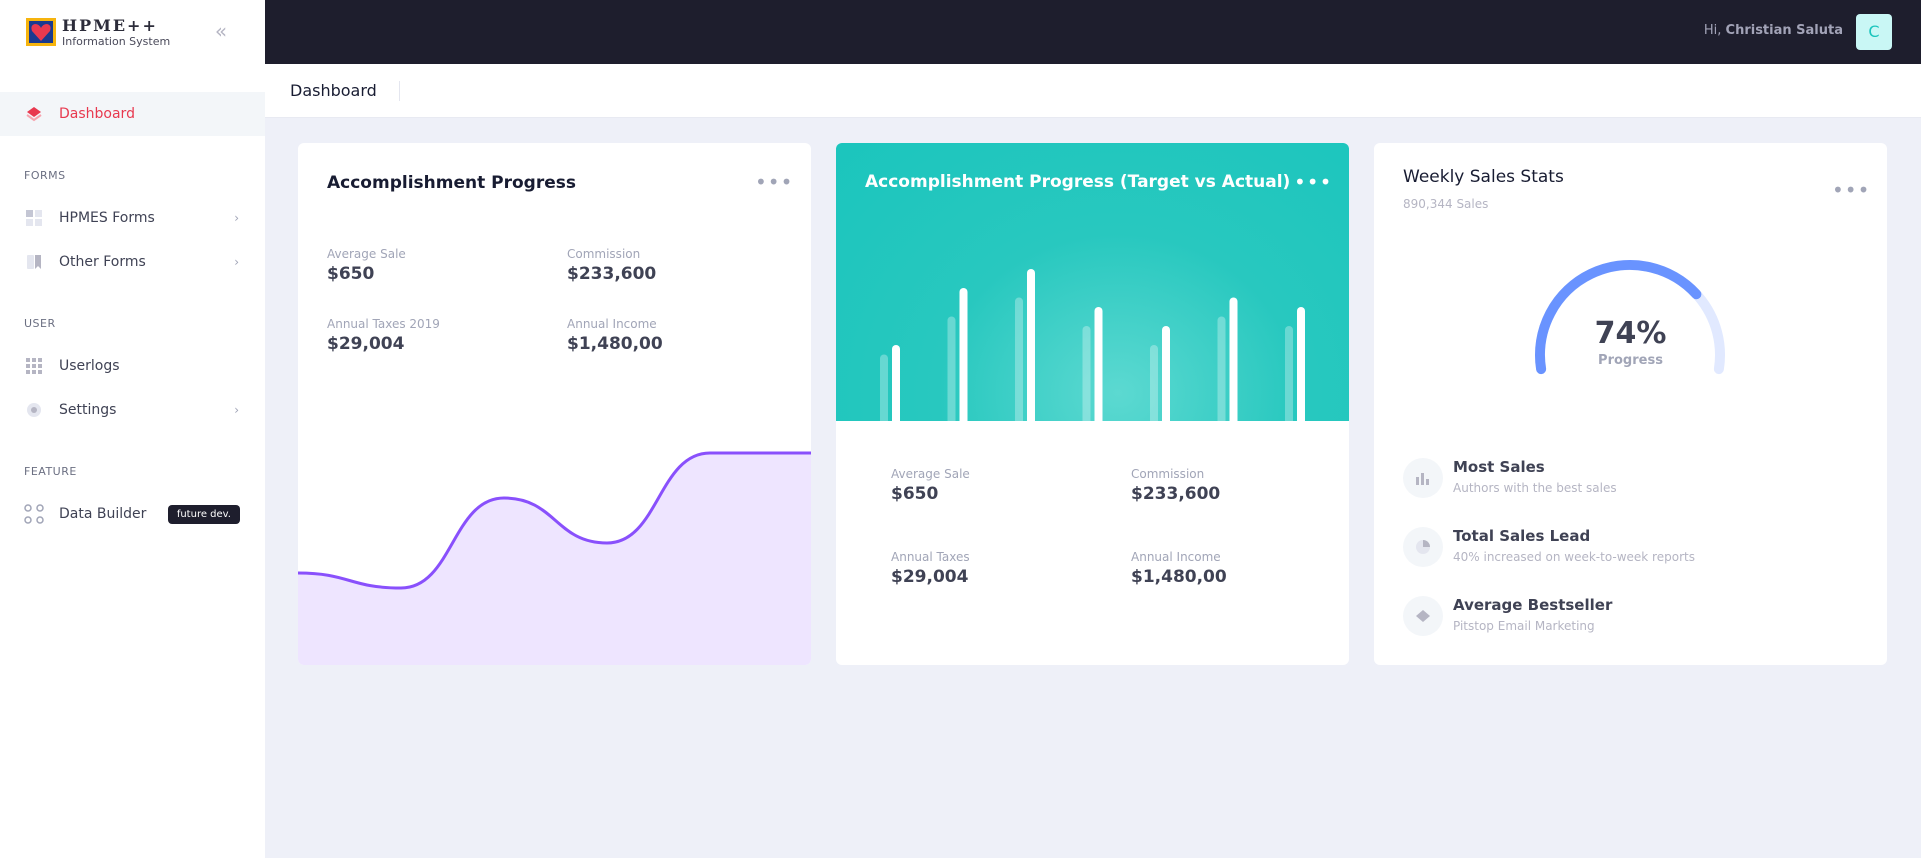  I want to click on brand-subtitle: Information System, so click(116, 41).